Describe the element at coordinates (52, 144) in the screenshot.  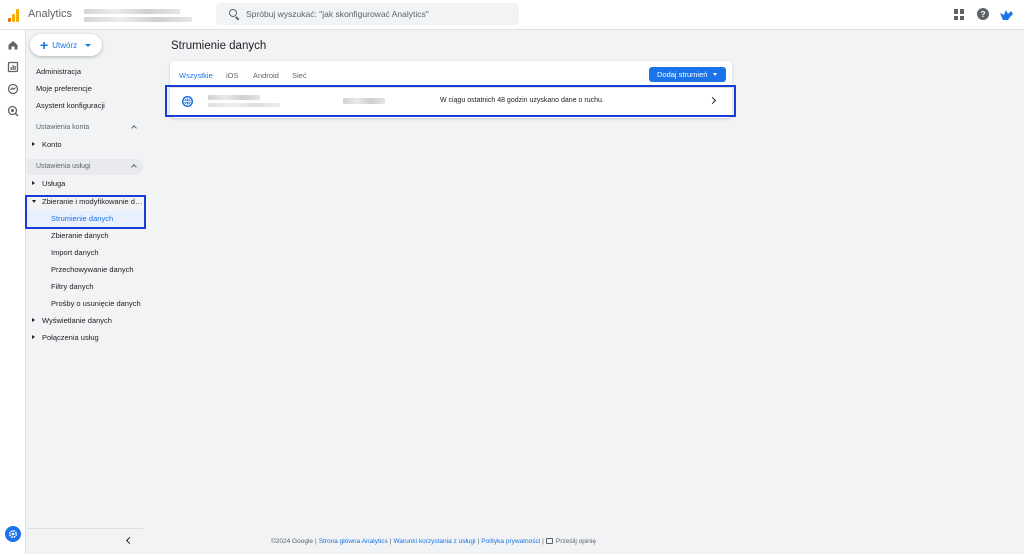
I see `nav-account-label: Konto` at that location.